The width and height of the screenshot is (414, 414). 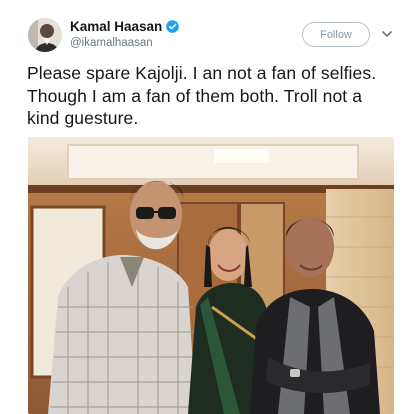 What do you see at coordinates (116, 26) in the screenshot?
I see `author-display-name: Kamal Haasan` at bounding box center [116, 26].